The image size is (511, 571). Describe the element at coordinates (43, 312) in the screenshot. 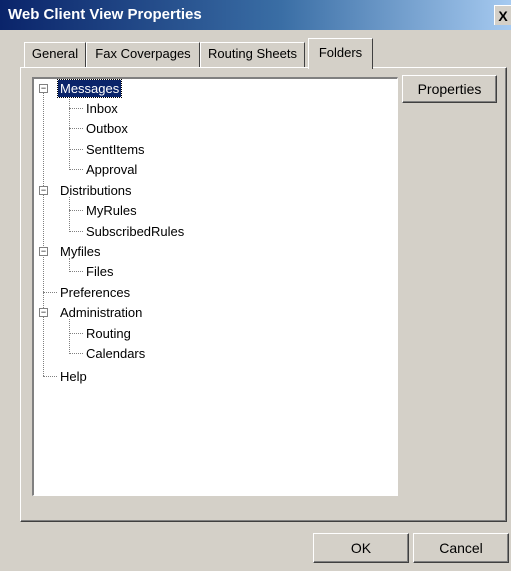

I see `collapse-administration-icon: −` at that location.